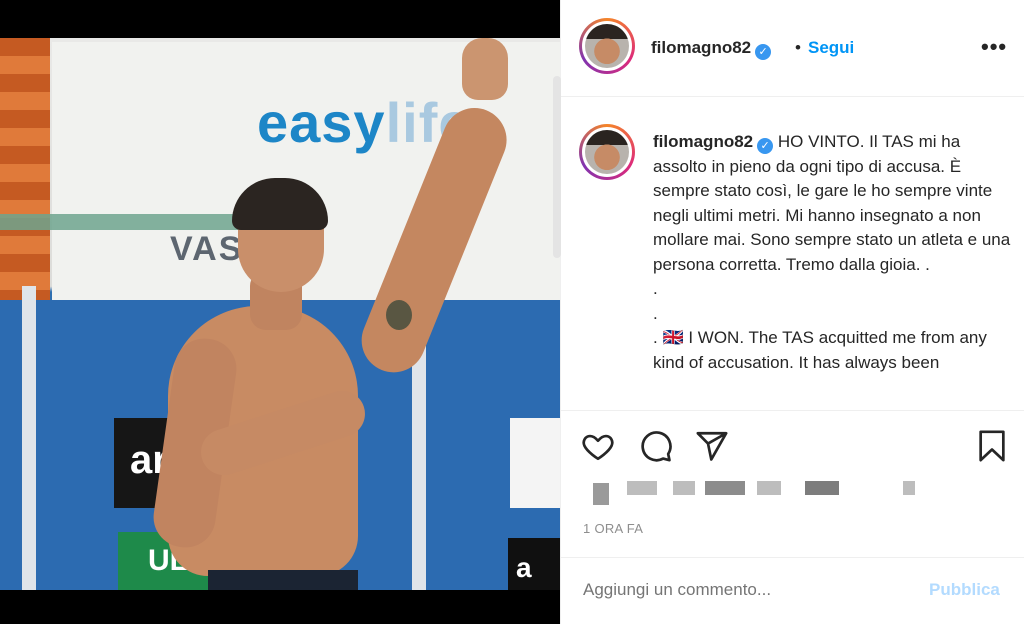  What do you see at coordinates (701, 47) in the screenshot?
I see `username-link: filomagno82` at bounding box center [701, 47].